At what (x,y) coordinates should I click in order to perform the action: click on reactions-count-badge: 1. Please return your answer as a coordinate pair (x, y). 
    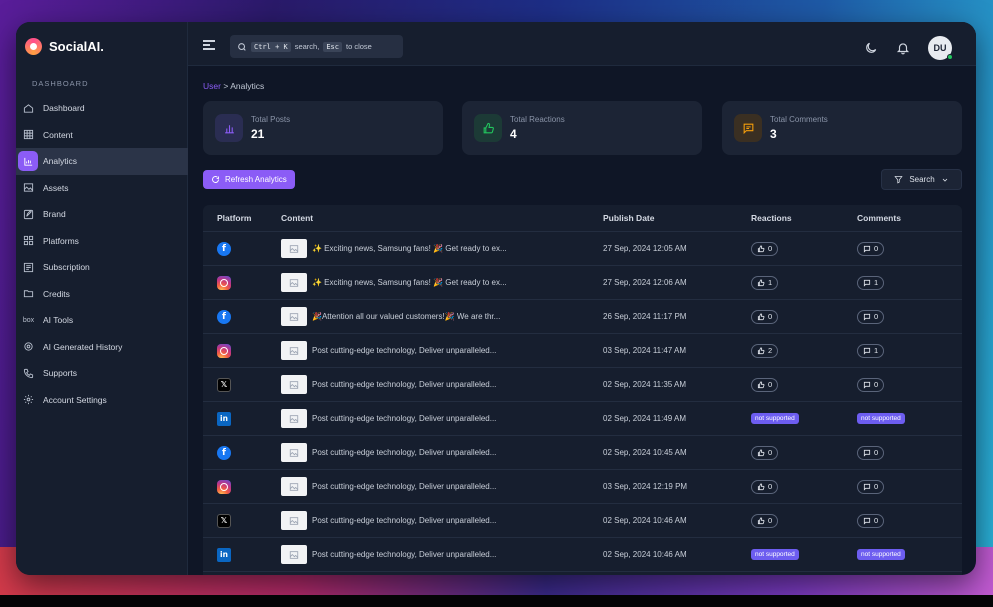
    Looking at the image, I should click on (765, 282).